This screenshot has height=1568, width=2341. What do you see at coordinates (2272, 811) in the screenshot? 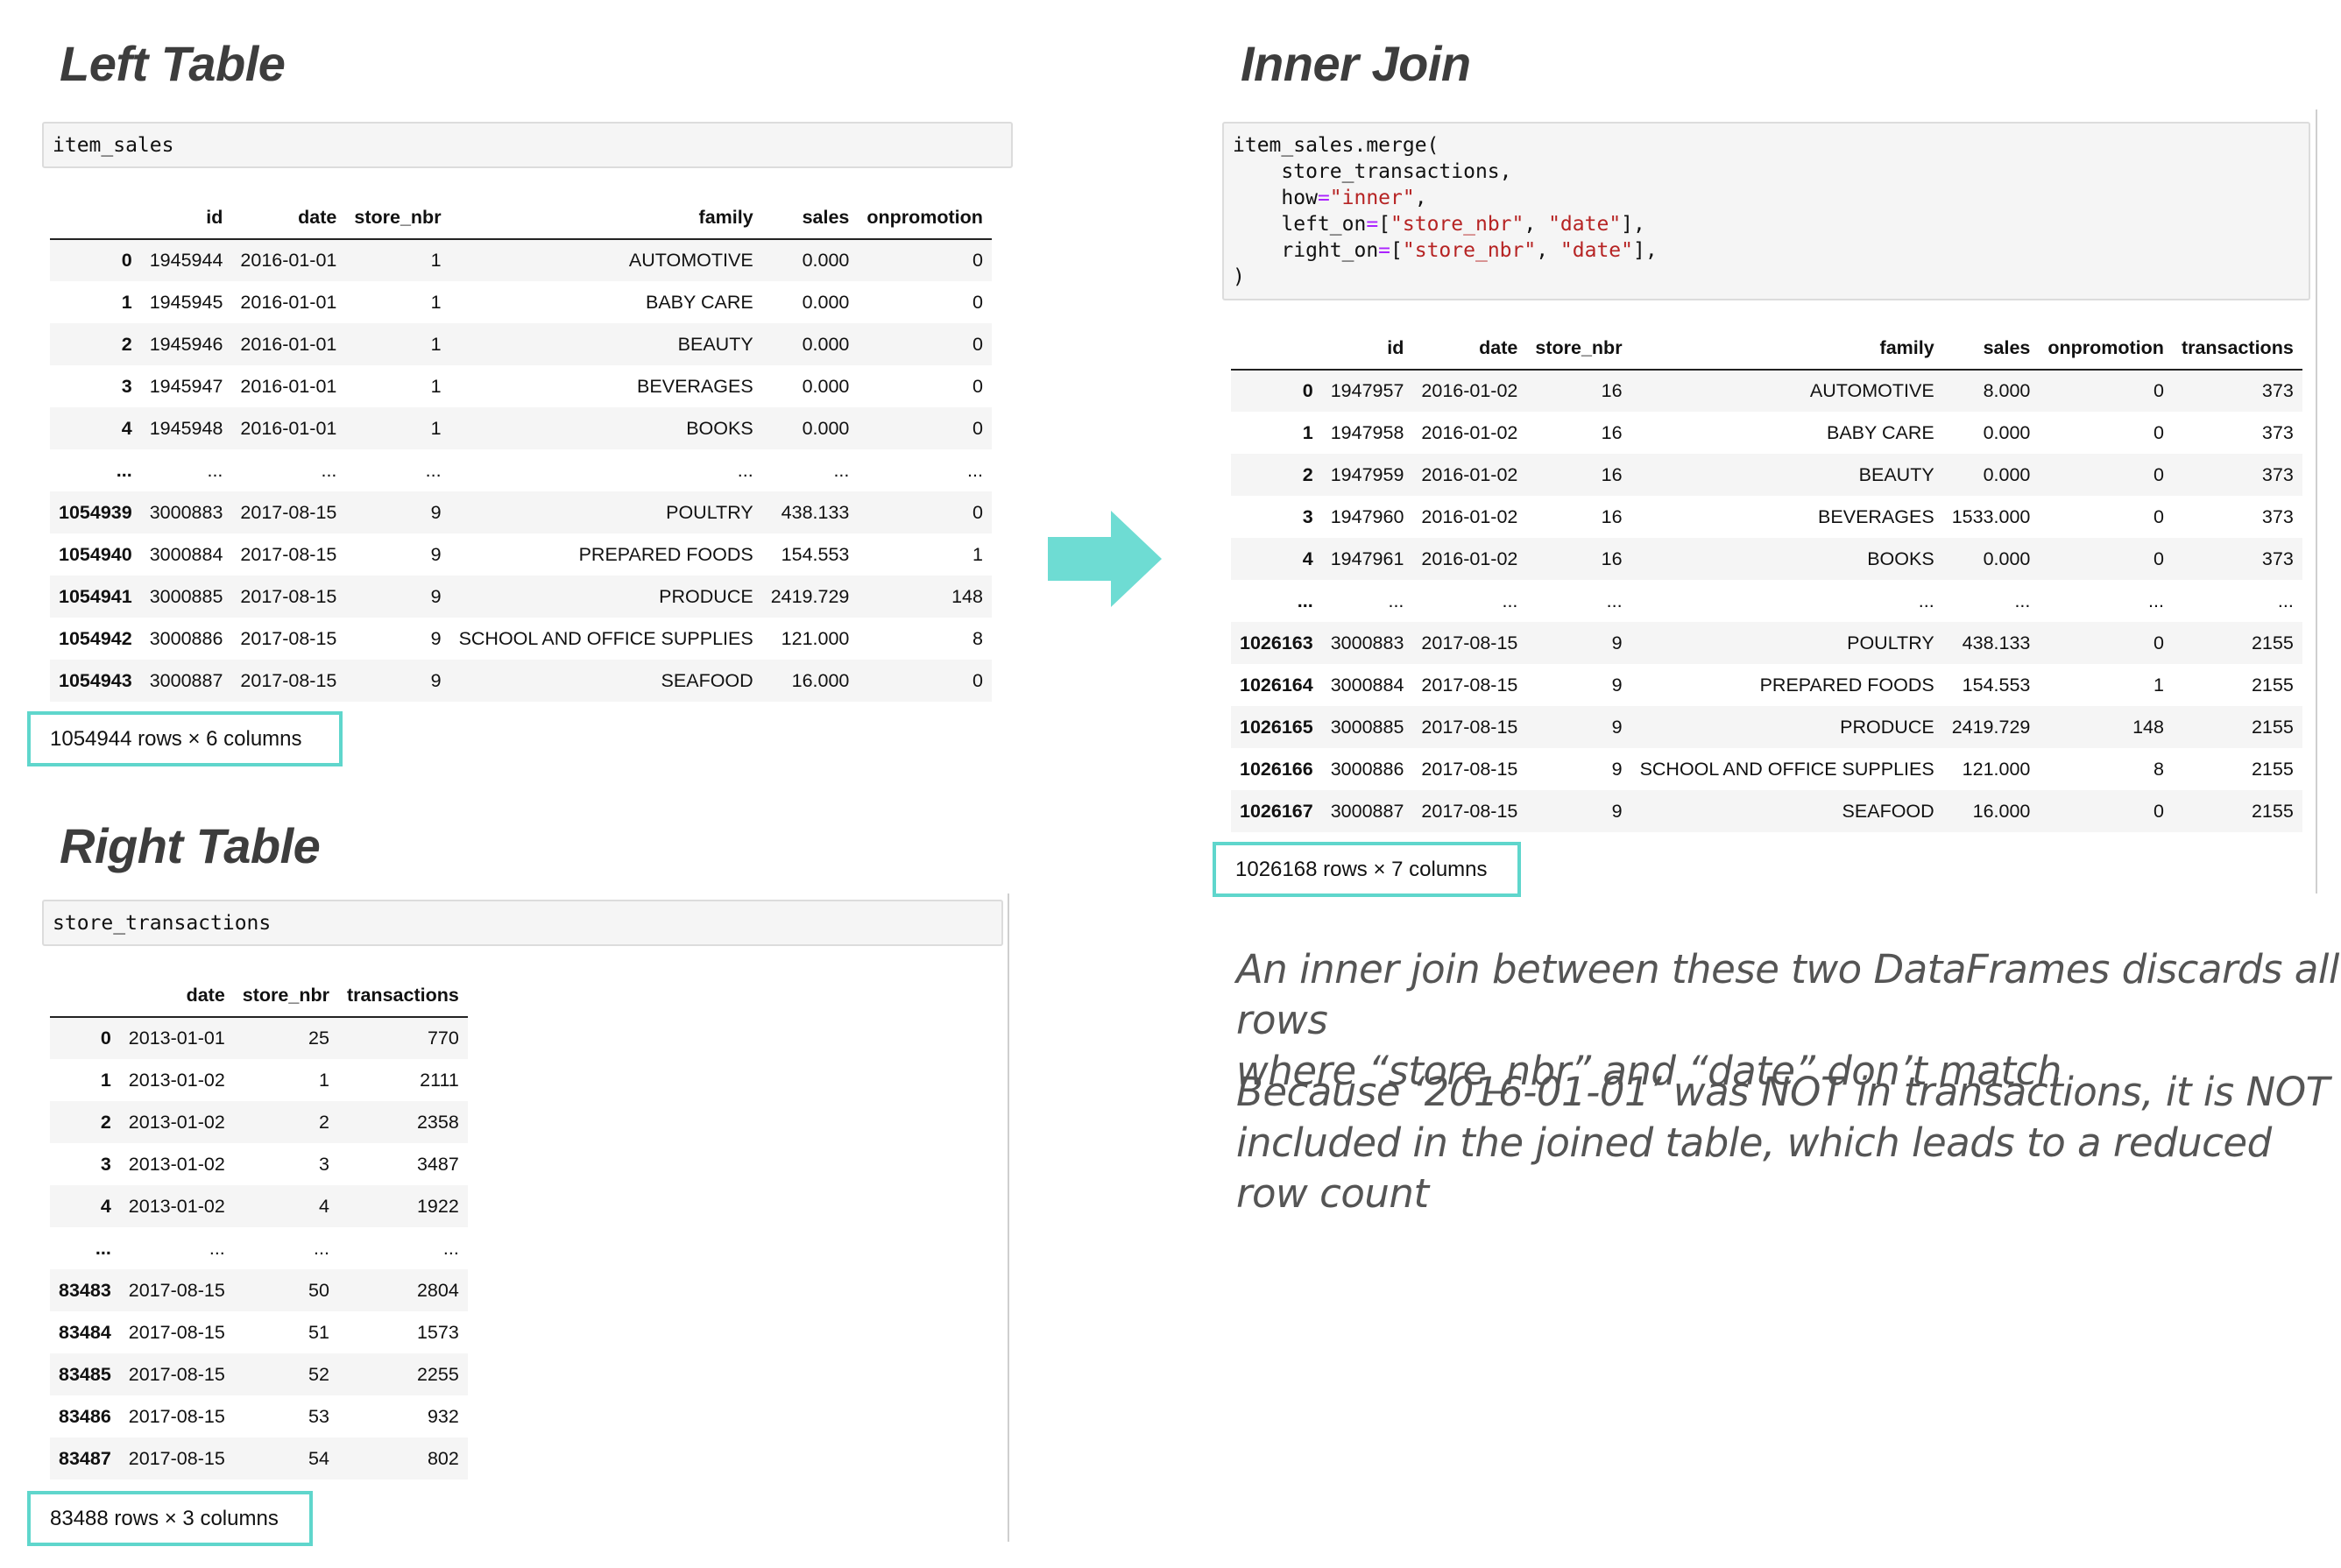
I see `table-cell: 2155` at bounding box center [2272, 811].